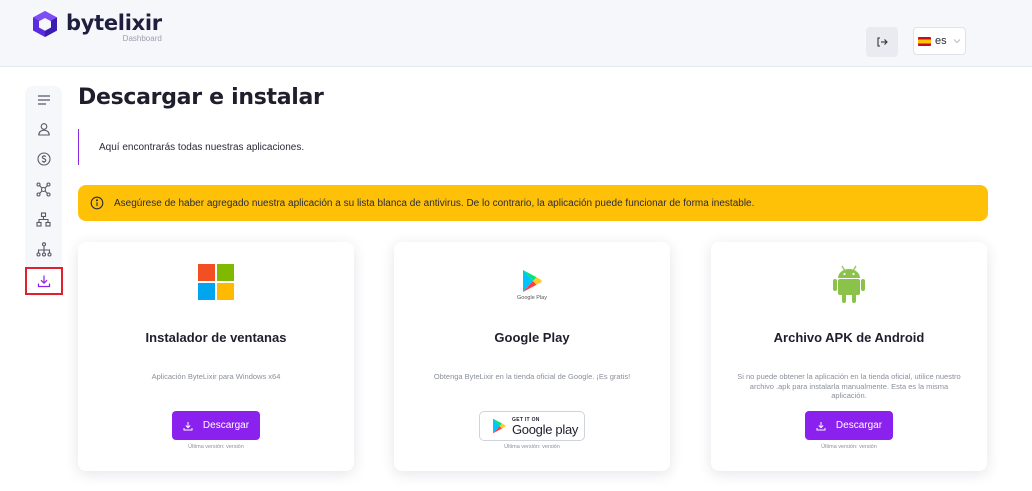  I want to click on menu-icon, so click(43, 100).